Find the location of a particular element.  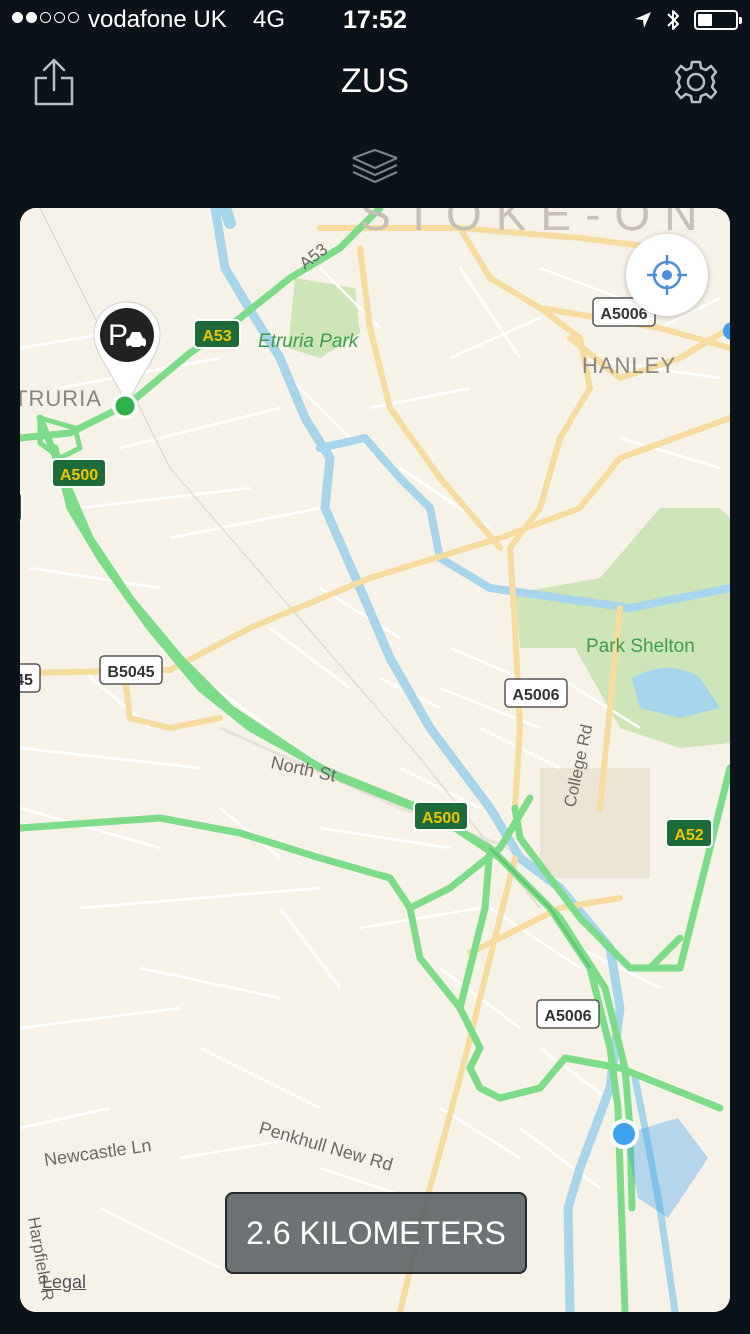

shield-b5045: B5045 is located at coordinates (131, 670).